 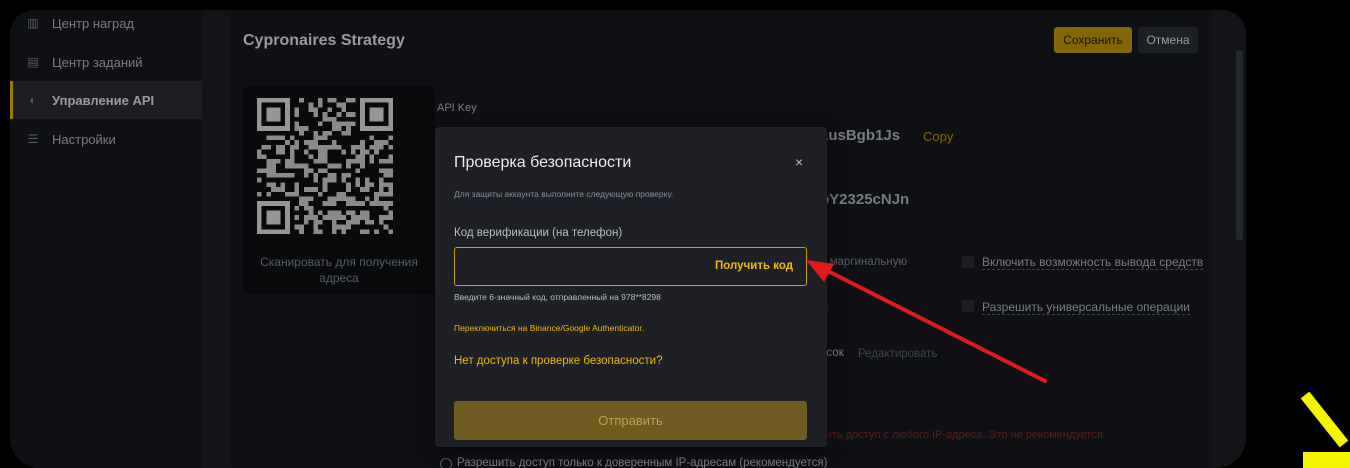 I want to click on yellow-arrow-decoration, so click(x=1325, y=429).